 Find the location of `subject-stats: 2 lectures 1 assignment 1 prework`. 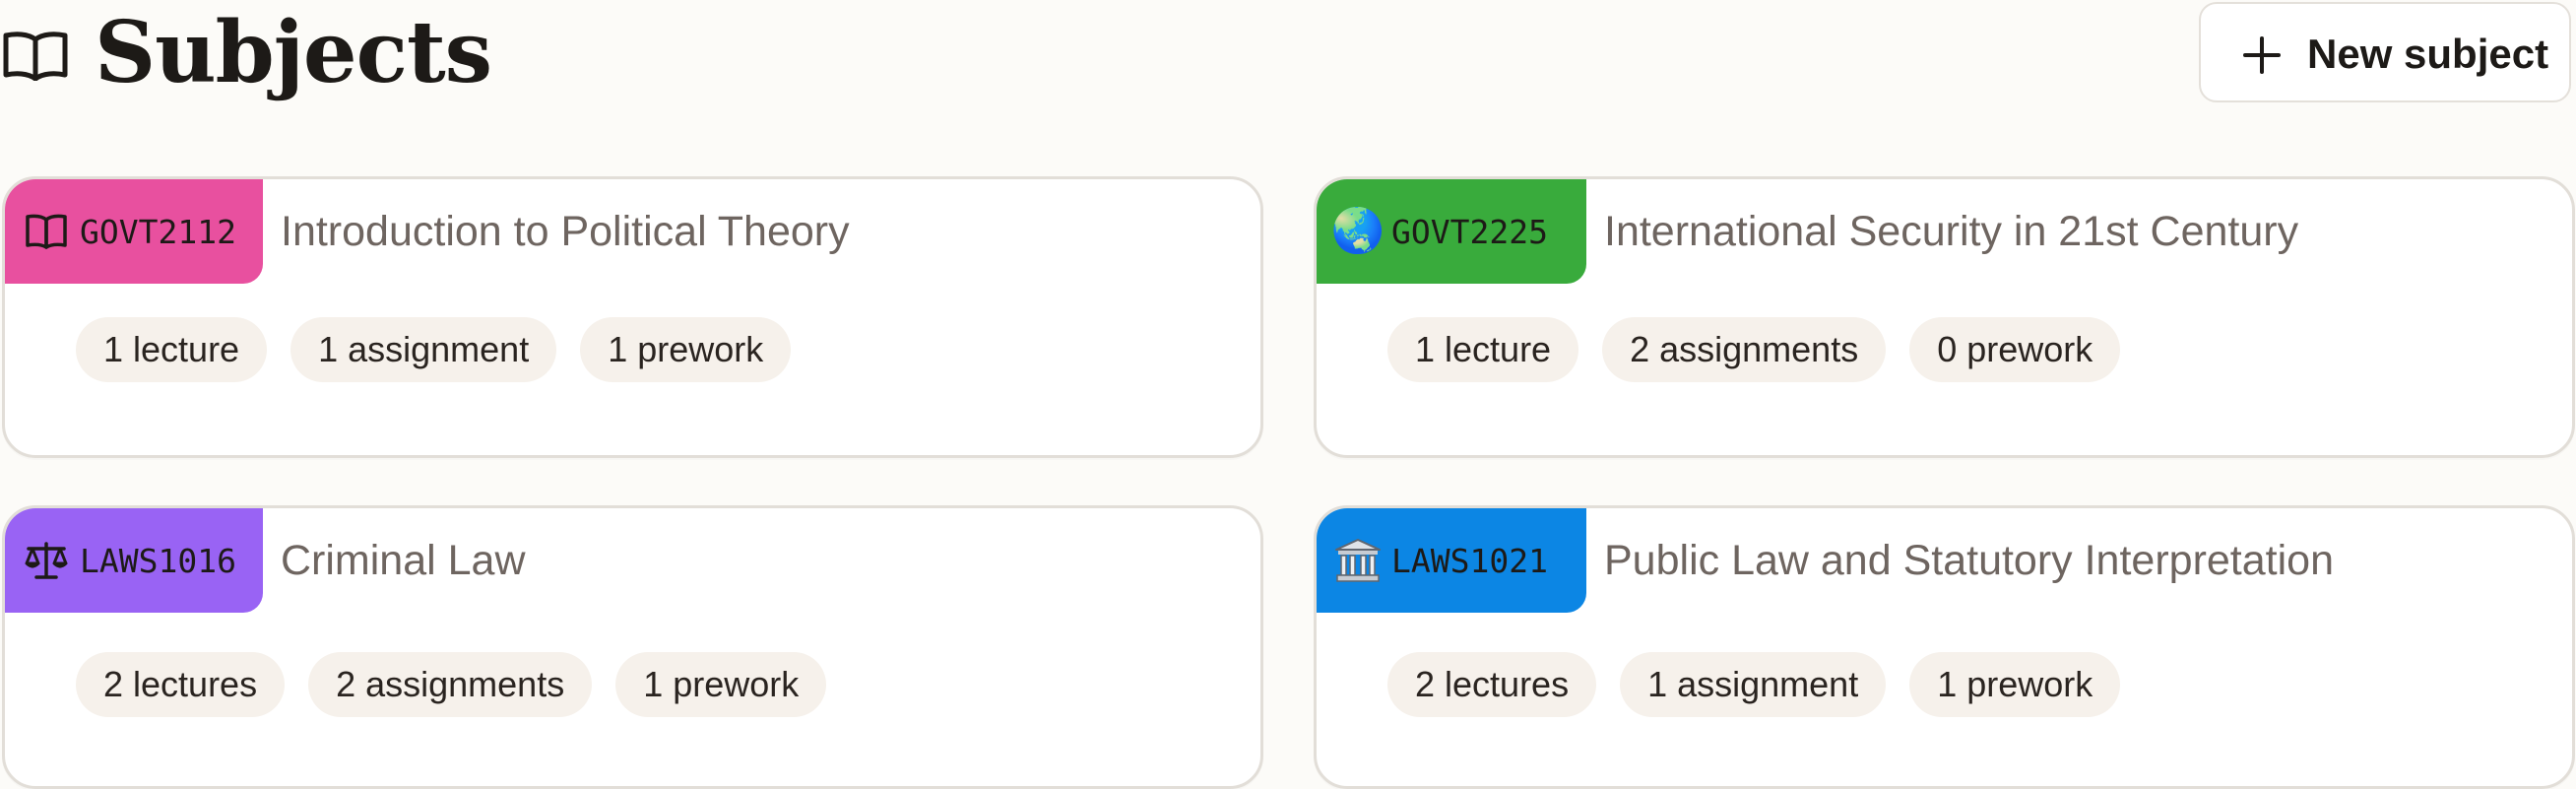

subject-stats: 2 lectures 1 assignment 1 prework is located at coordinates (1765, 684).